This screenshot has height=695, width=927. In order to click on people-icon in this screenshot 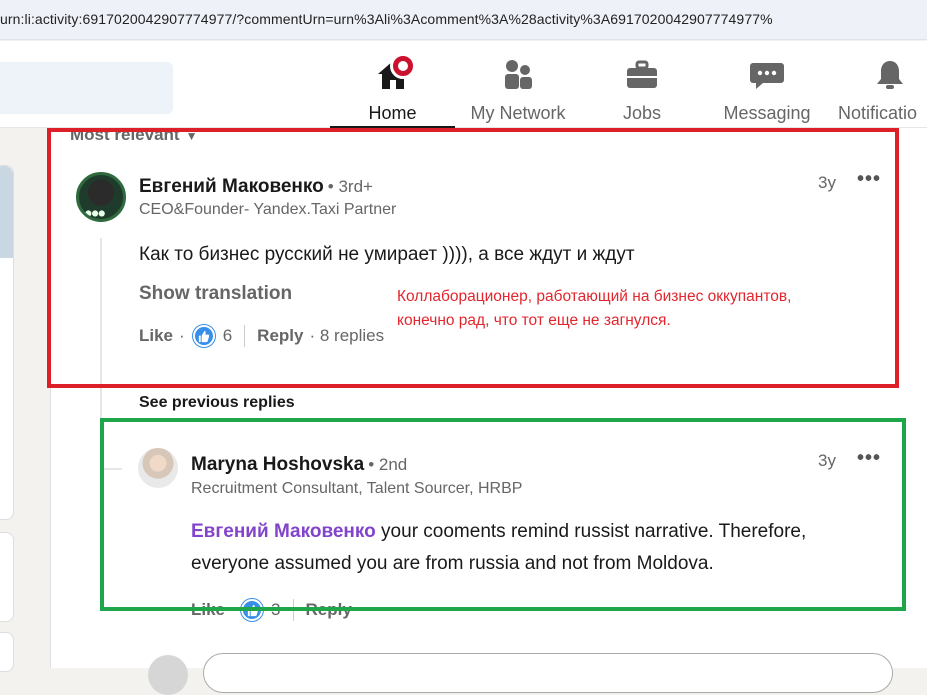, I will do `click(518, 75)`.